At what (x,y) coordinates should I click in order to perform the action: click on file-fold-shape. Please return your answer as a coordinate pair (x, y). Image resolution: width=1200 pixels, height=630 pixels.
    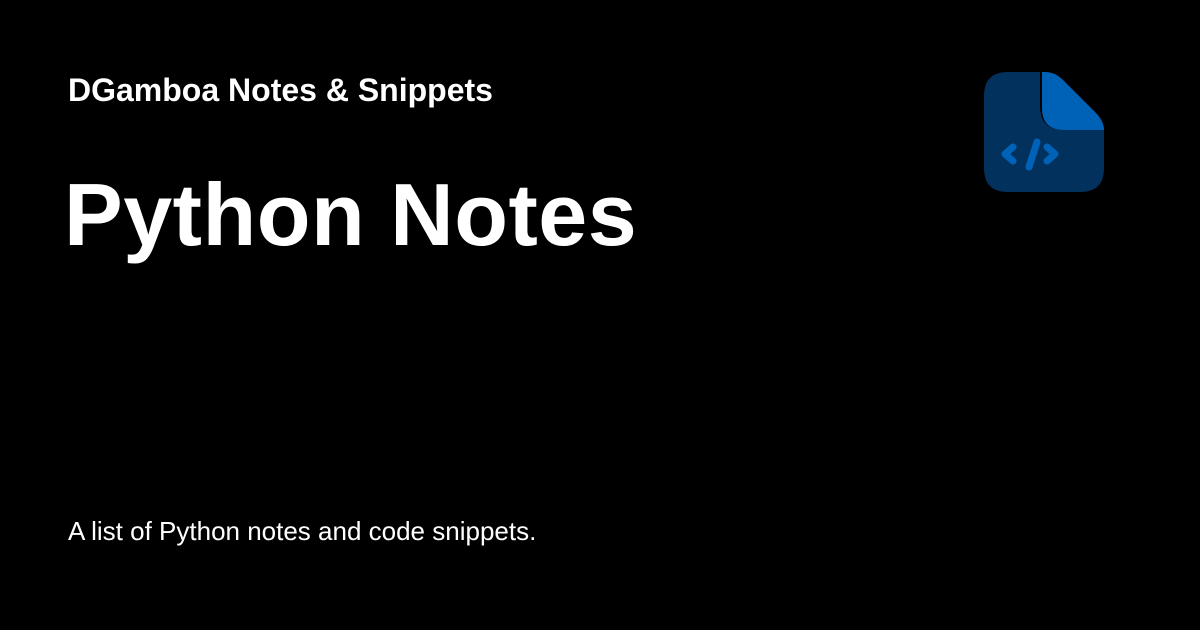
    Looking at the image, I should click on (1073, 101).